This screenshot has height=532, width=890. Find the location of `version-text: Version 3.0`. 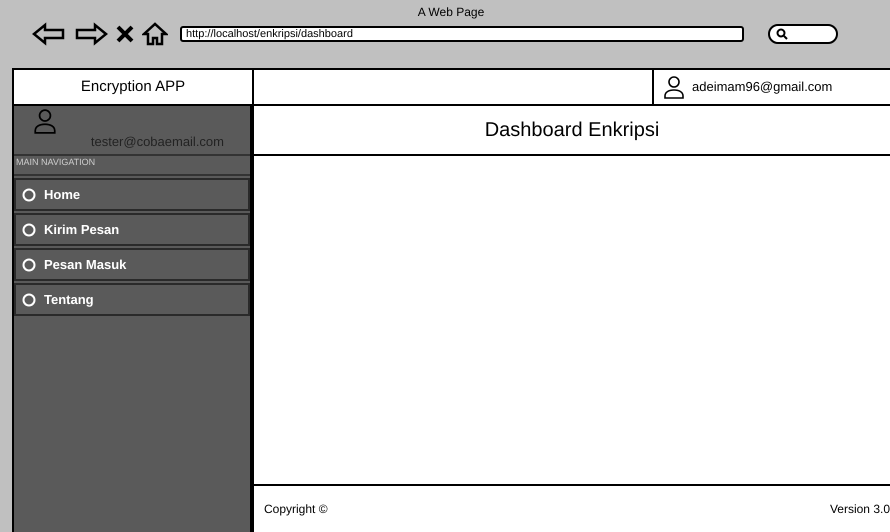

version-text: Version 3.0 is located at coordinates (860, 509).